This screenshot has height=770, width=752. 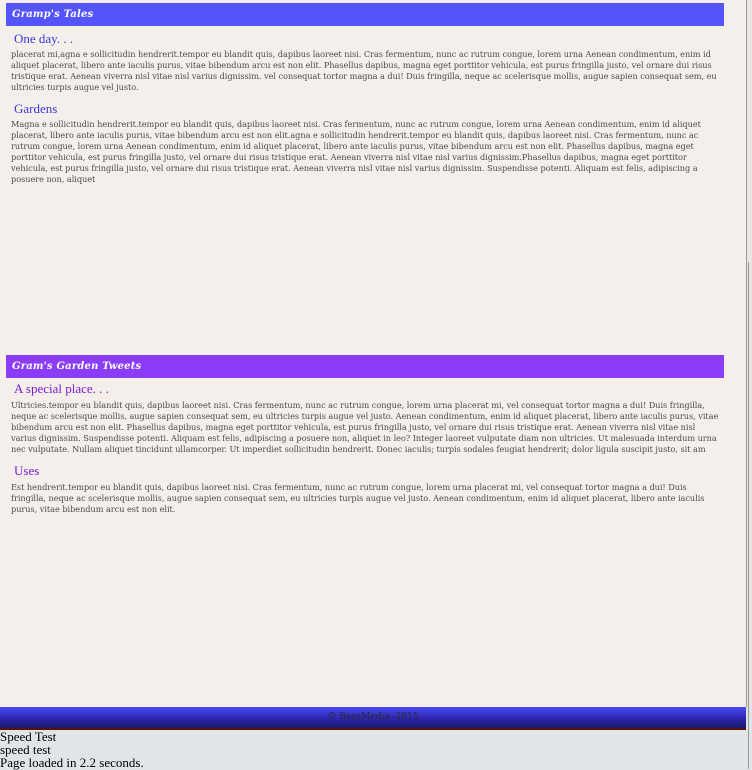 I want to click on banner-gramps-tales: Gramp's Tales, so click(x=365, y=14).